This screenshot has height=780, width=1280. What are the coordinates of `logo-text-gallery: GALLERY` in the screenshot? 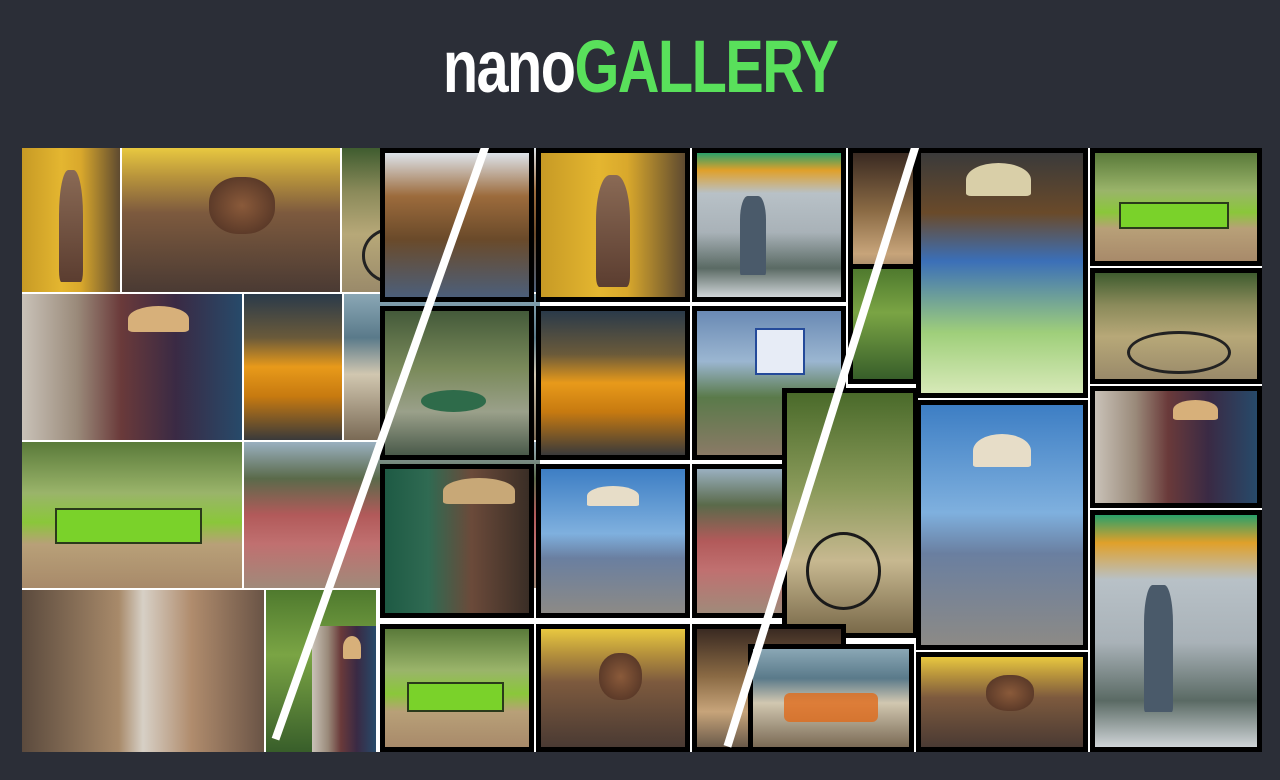 It's located at (706, 66).